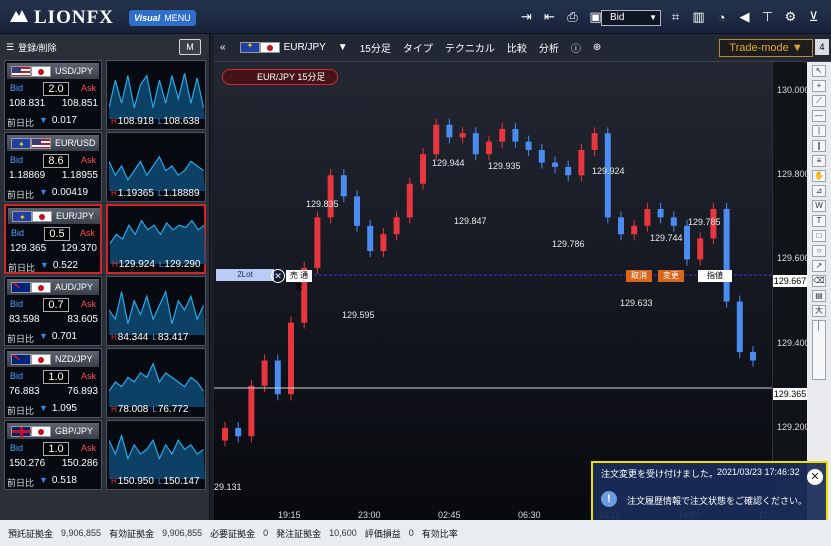 The width and height of the screenshot is (831, 546). I want to click on ask-price: 150.286, so click(80, 463).